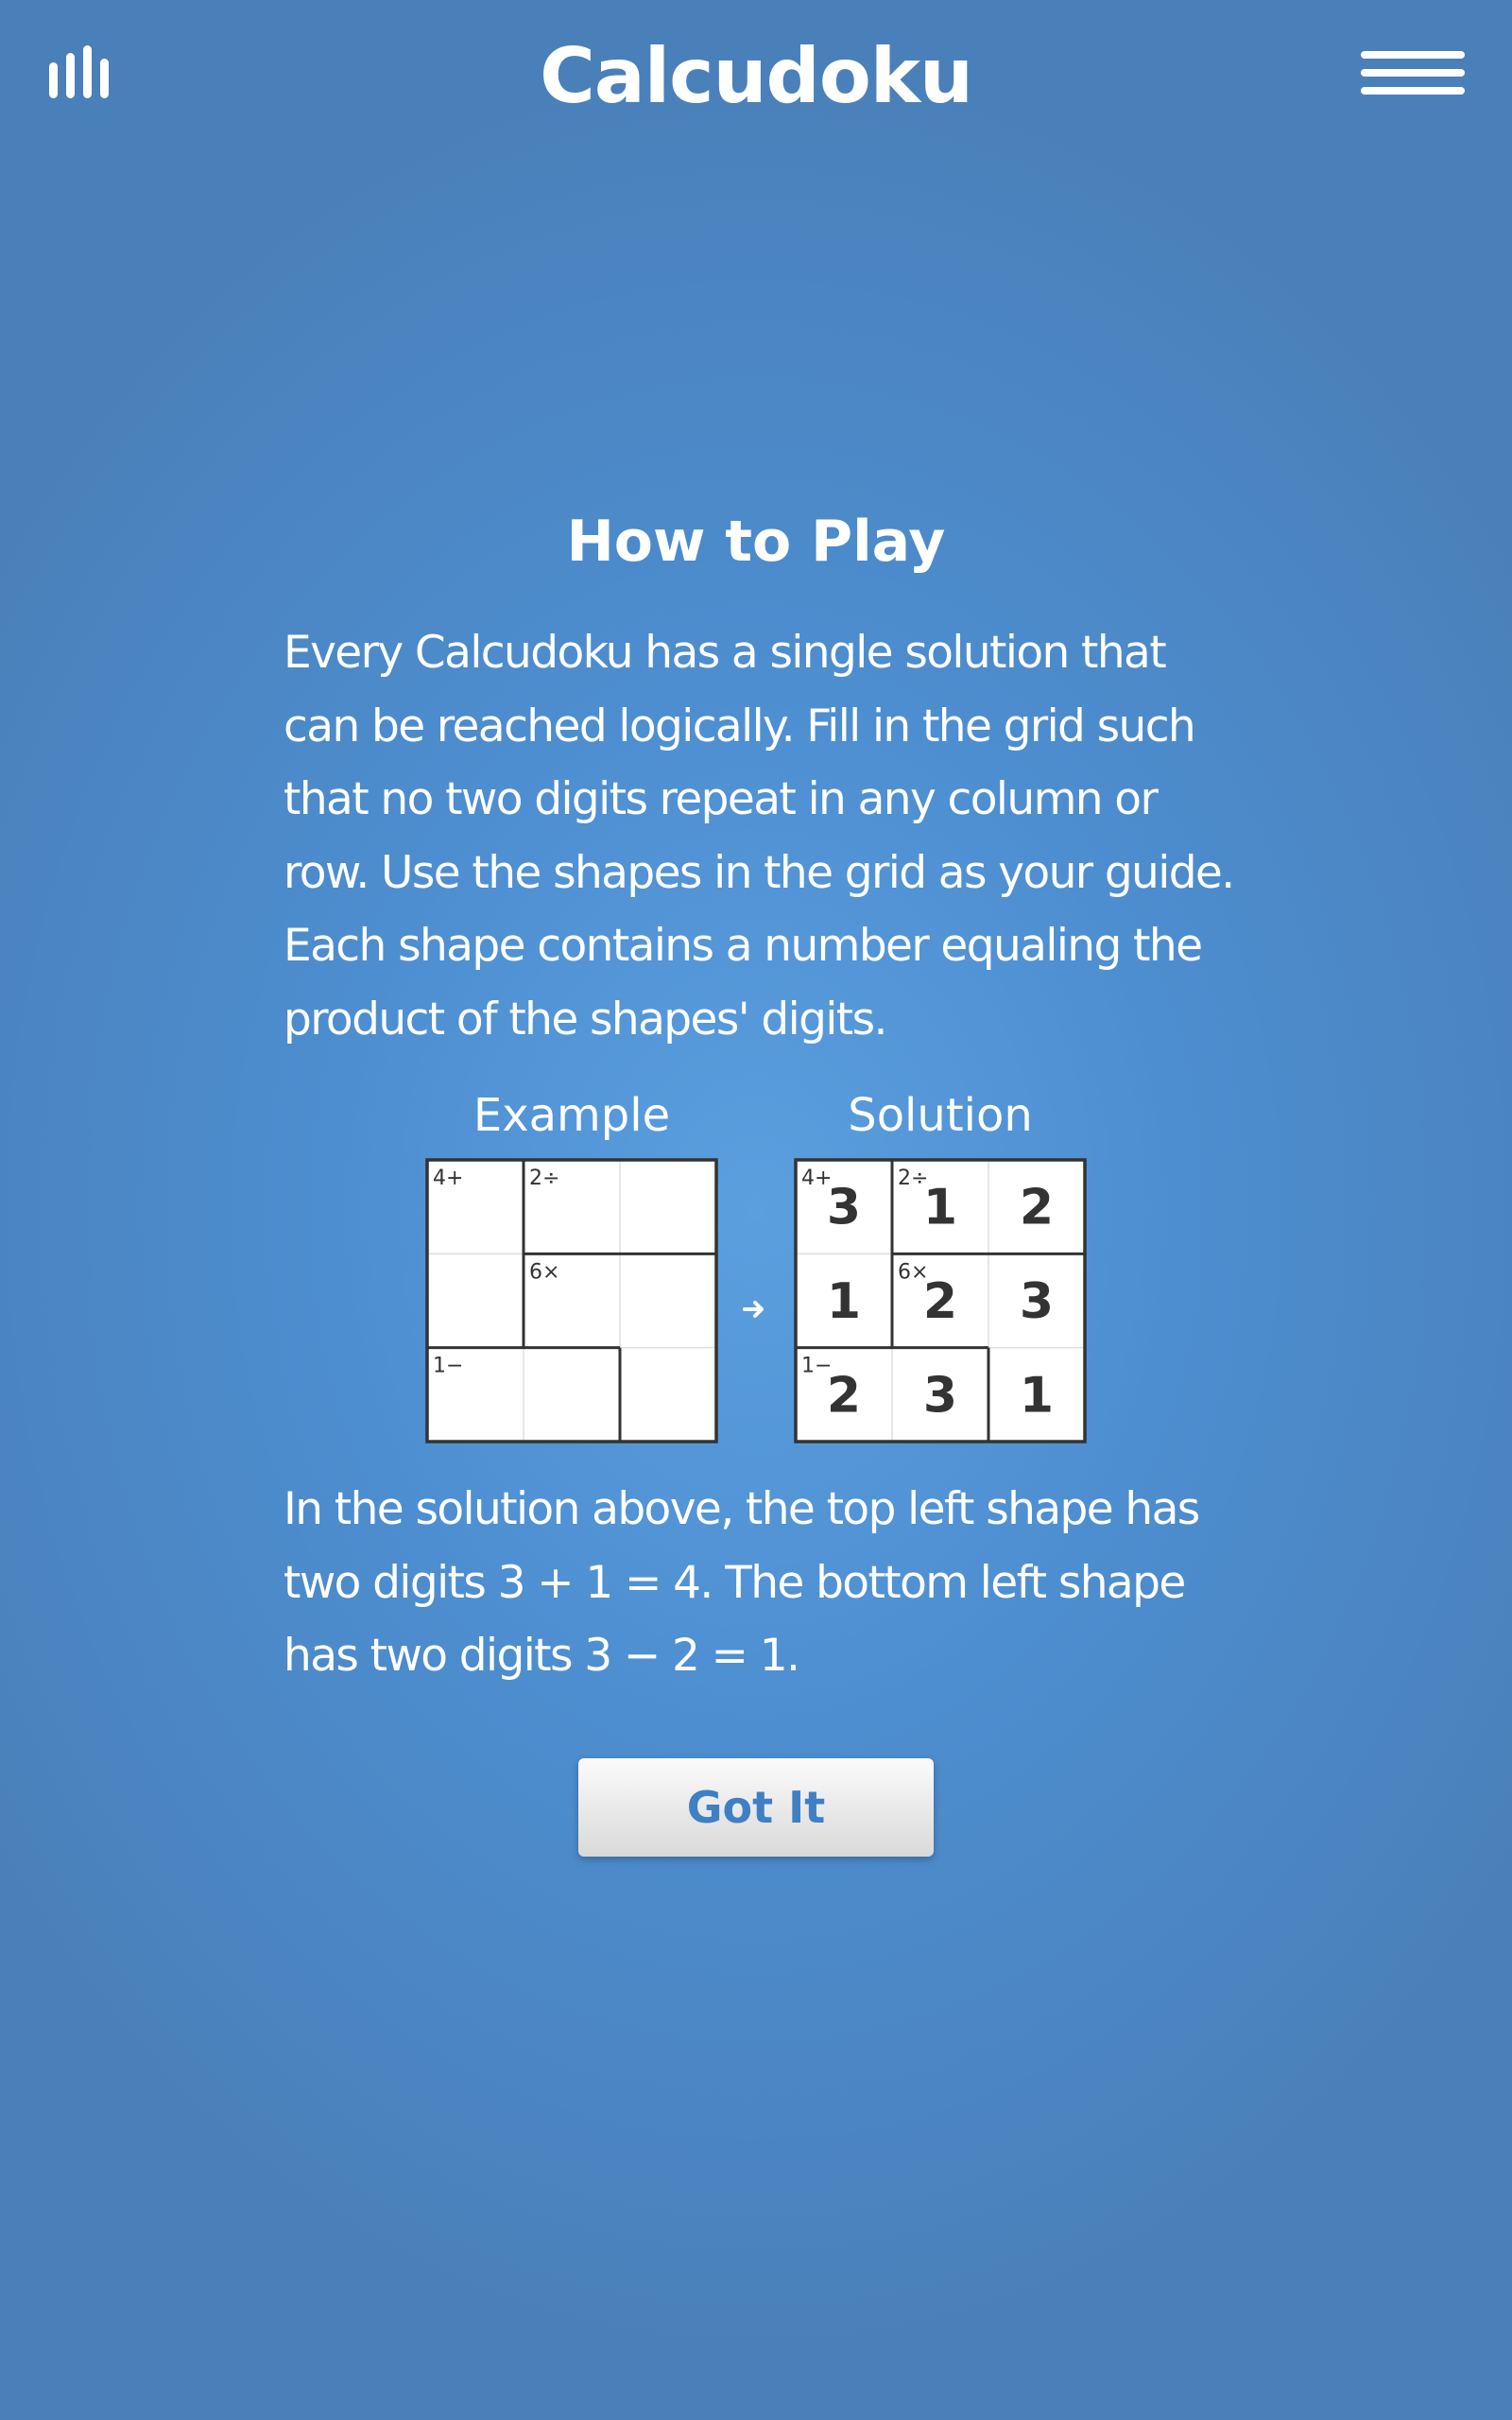  Describe the element at coordinates (571, 1115) in the screenshot. I see `example-label: Example` at that location.